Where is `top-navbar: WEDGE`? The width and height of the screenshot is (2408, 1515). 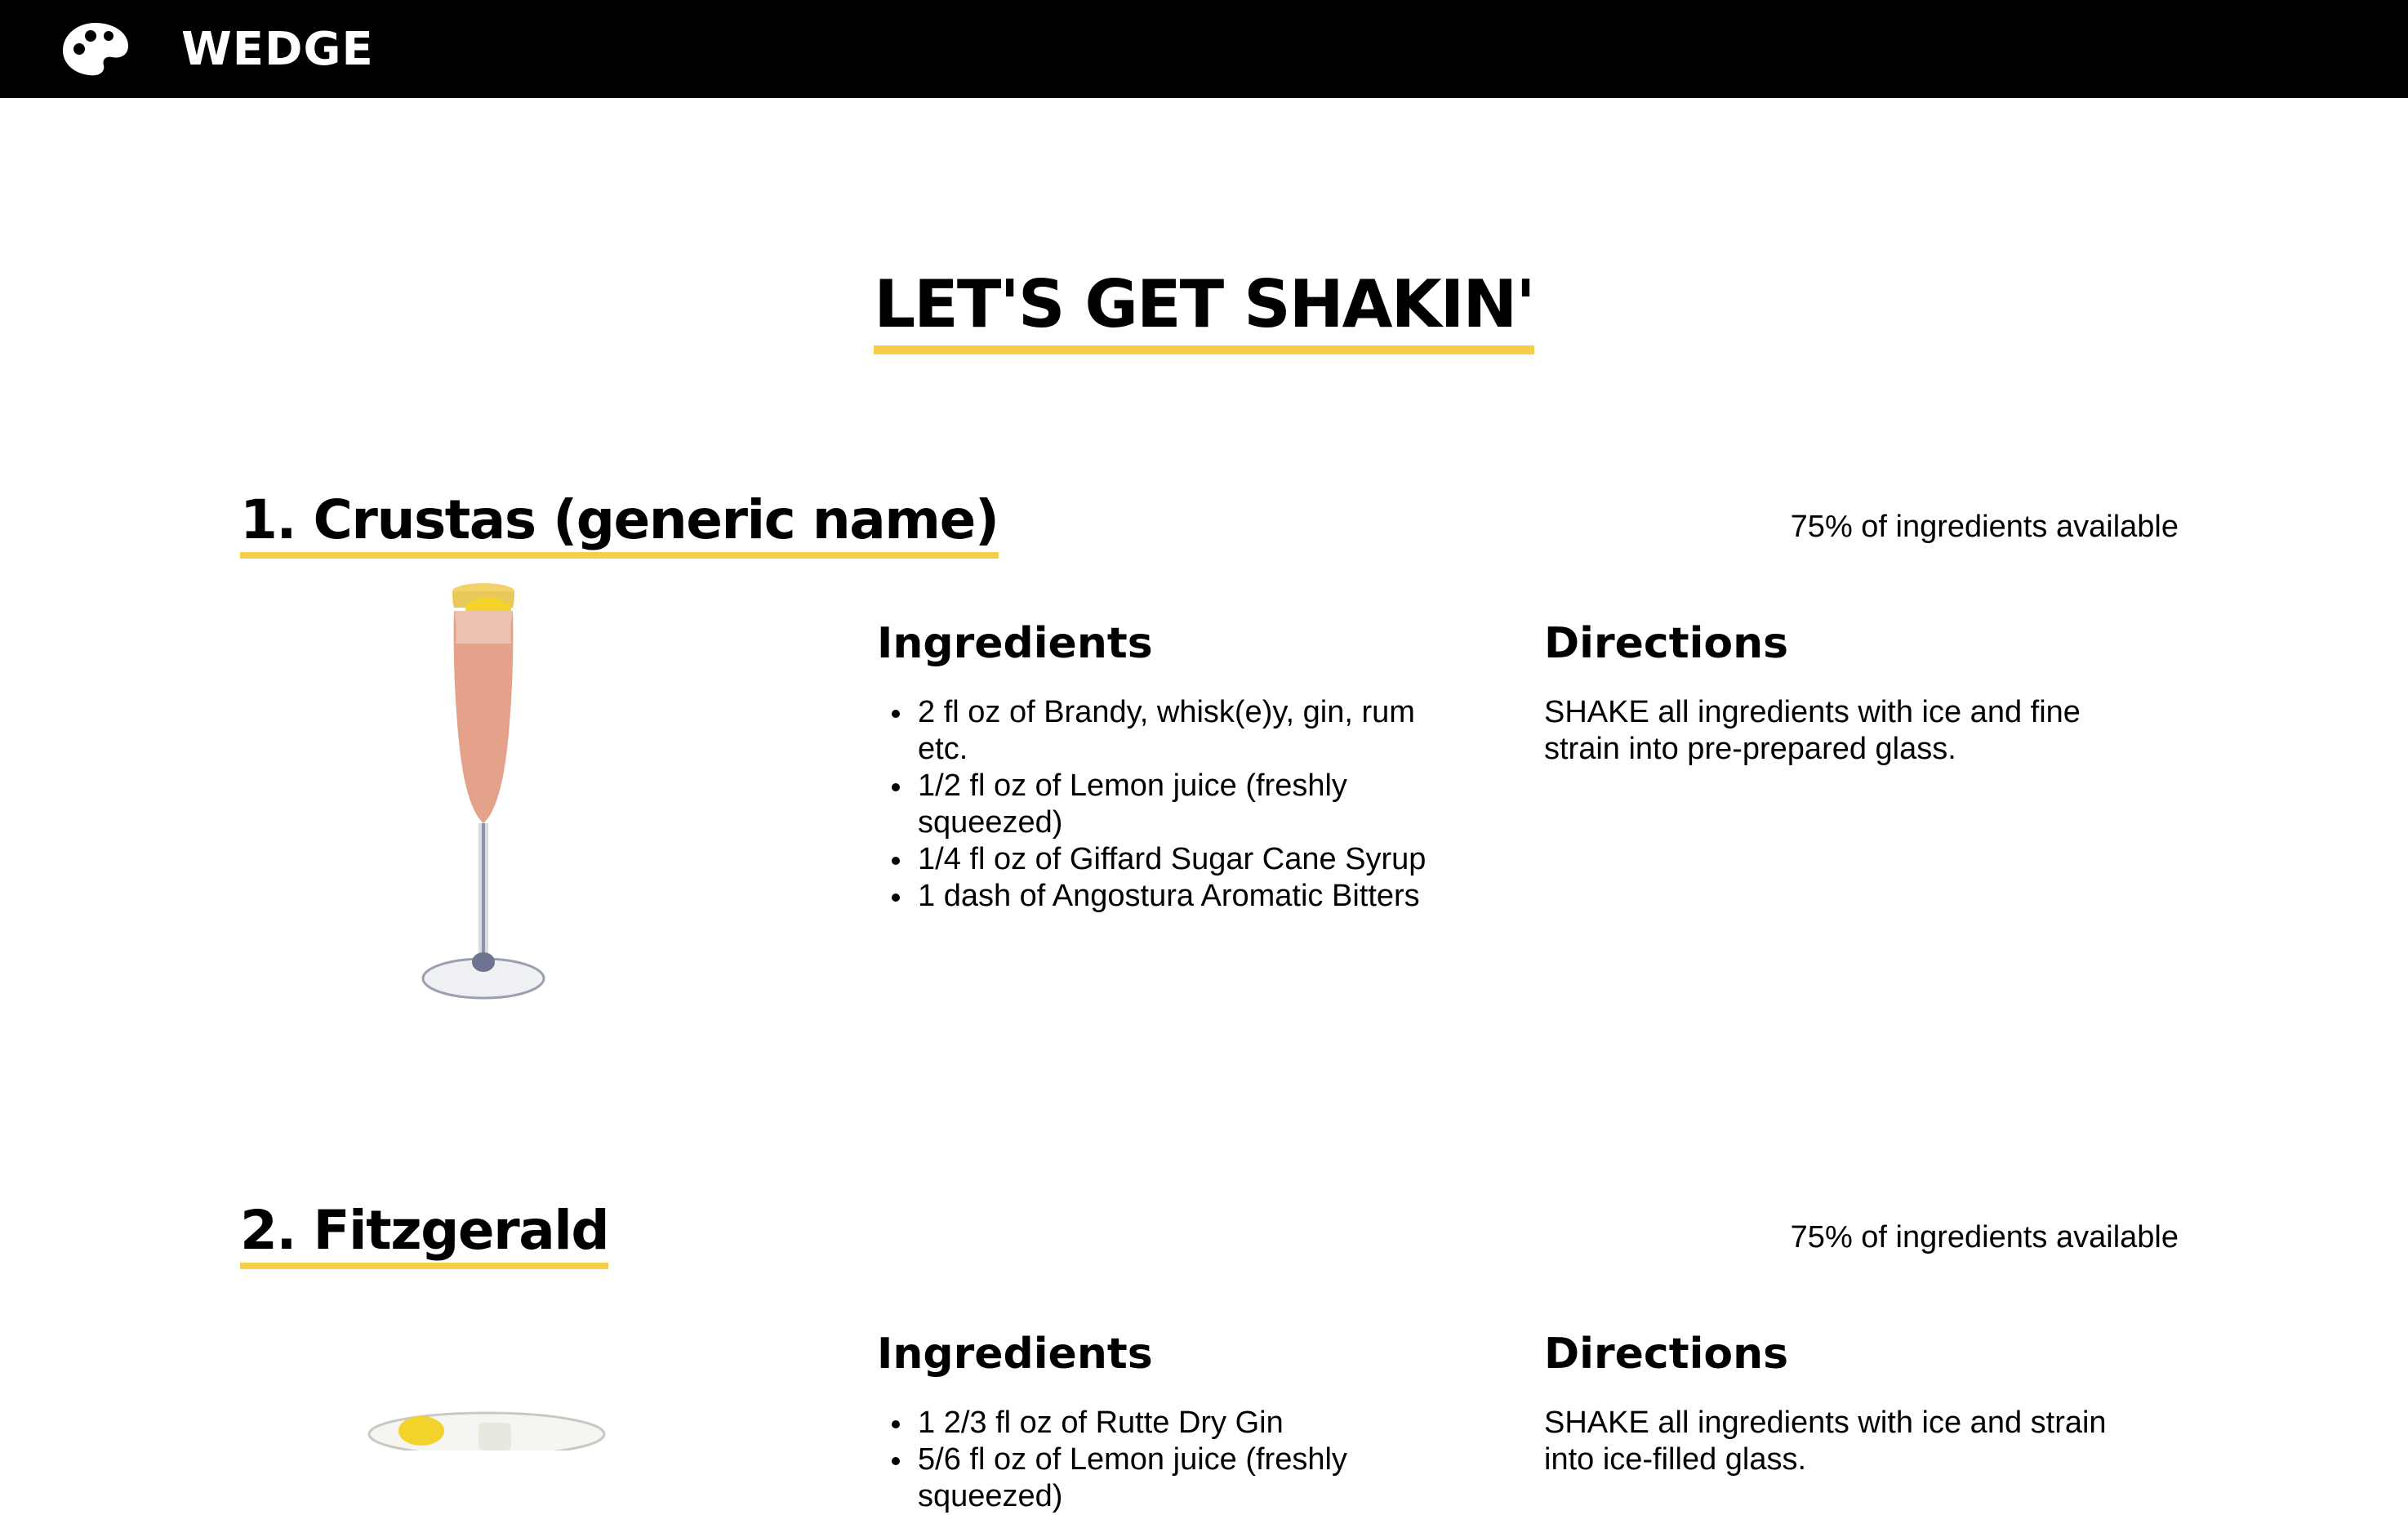 top-navbar: WEDGE is located at coordinates (1204, 49).